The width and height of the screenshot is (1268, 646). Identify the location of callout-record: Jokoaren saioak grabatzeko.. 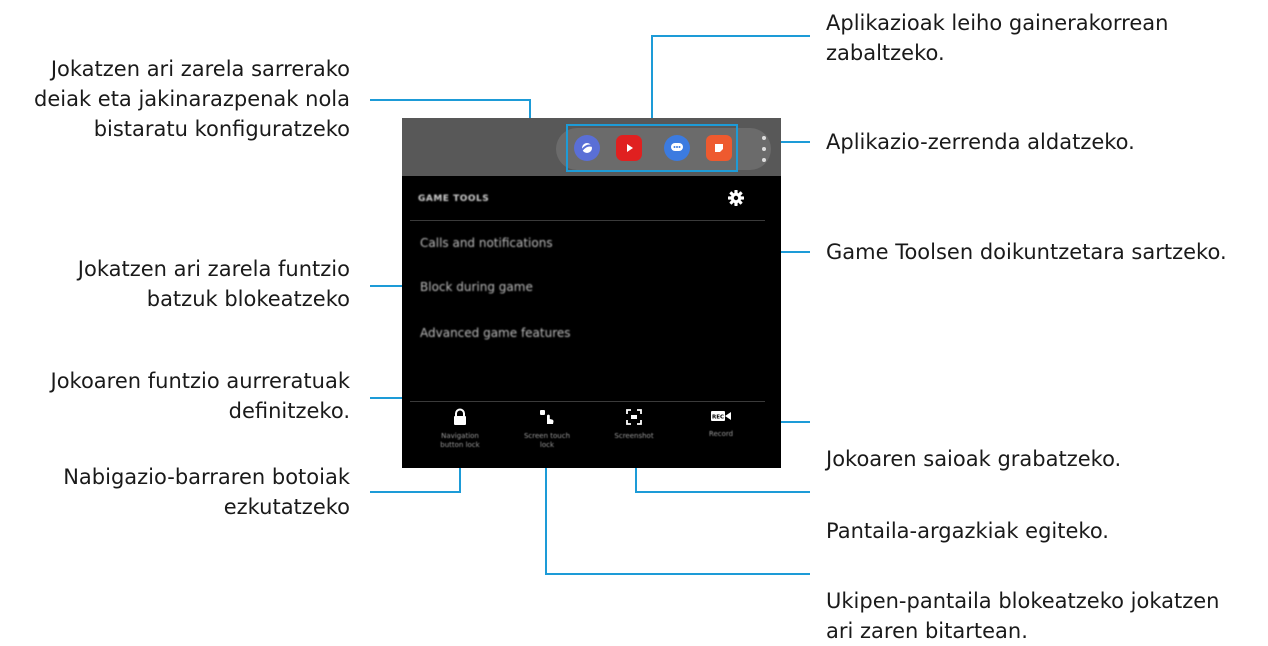
(974, 459).